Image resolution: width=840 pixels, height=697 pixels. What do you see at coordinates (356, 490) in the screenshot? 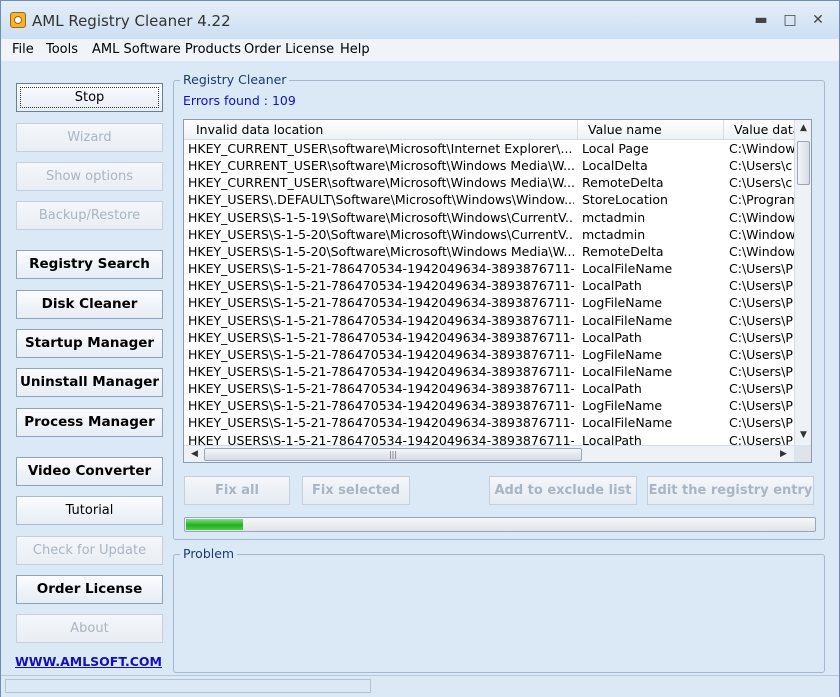
I see `fix-selected-button: Fix selected` at bounding box center [356, 490].